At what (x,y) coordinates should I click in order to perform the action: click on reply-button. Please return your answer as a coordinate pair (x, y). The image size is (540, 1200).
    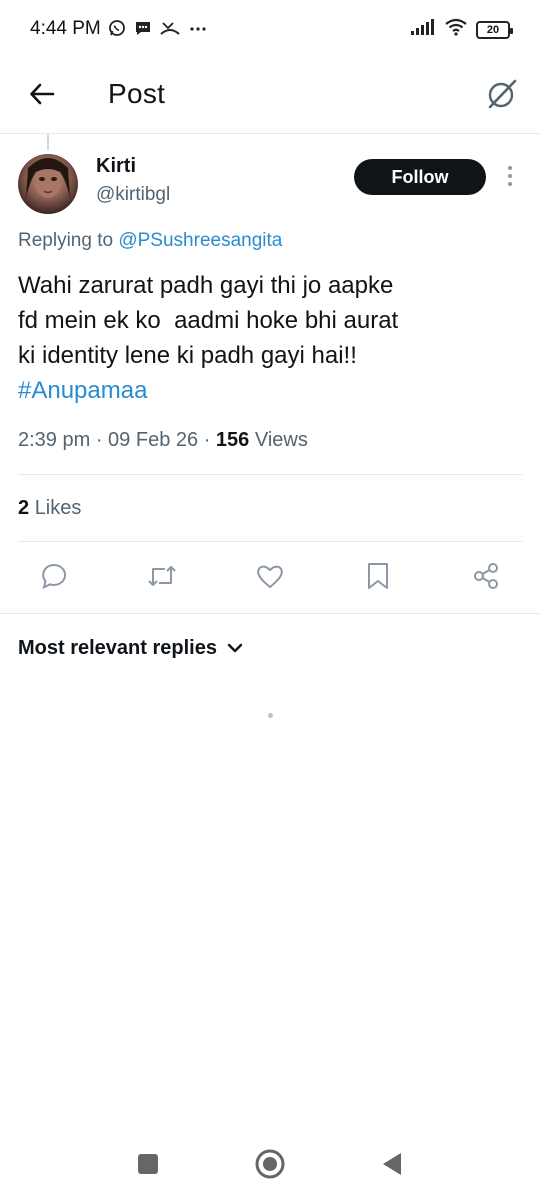
    Looking at the image, I should click on (54, 578).